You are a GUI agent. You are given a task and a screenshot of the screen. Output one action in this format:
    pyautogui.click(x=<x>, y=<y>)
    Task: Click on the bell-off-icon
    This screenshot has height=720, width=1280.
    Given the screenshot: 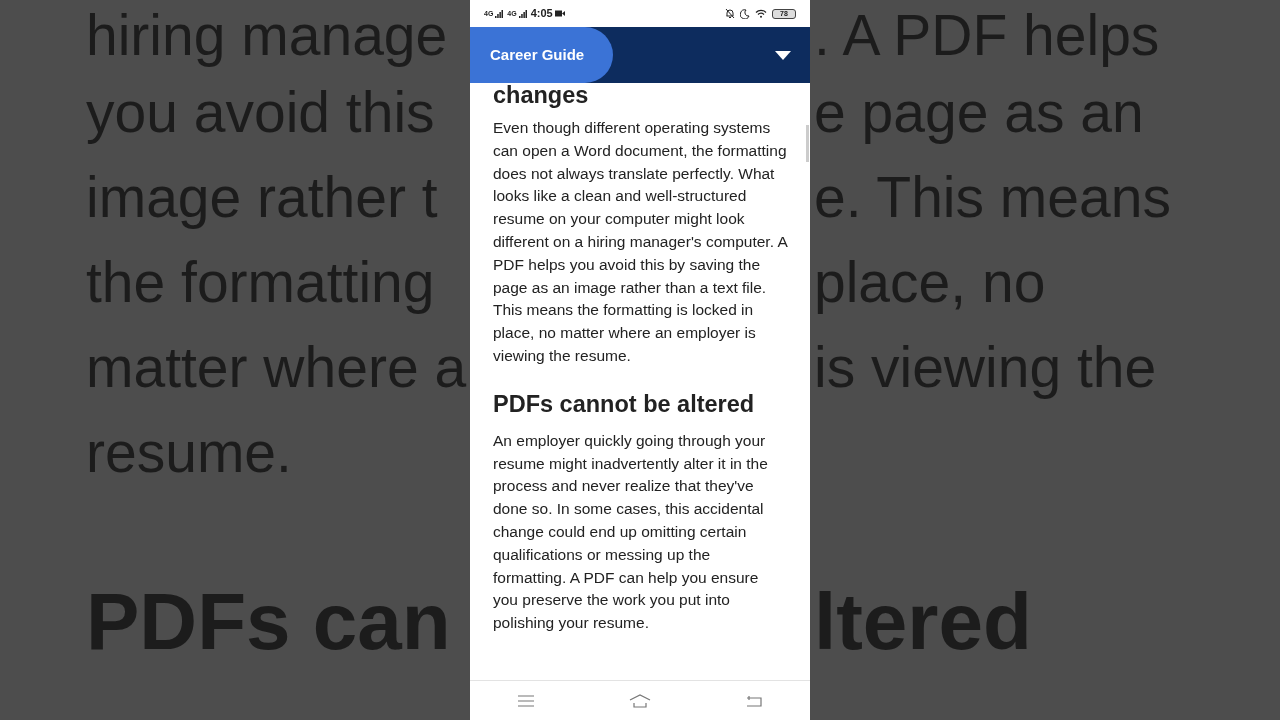 What is the action you would take?
    pyautogui.click(x=730, y=13)
    